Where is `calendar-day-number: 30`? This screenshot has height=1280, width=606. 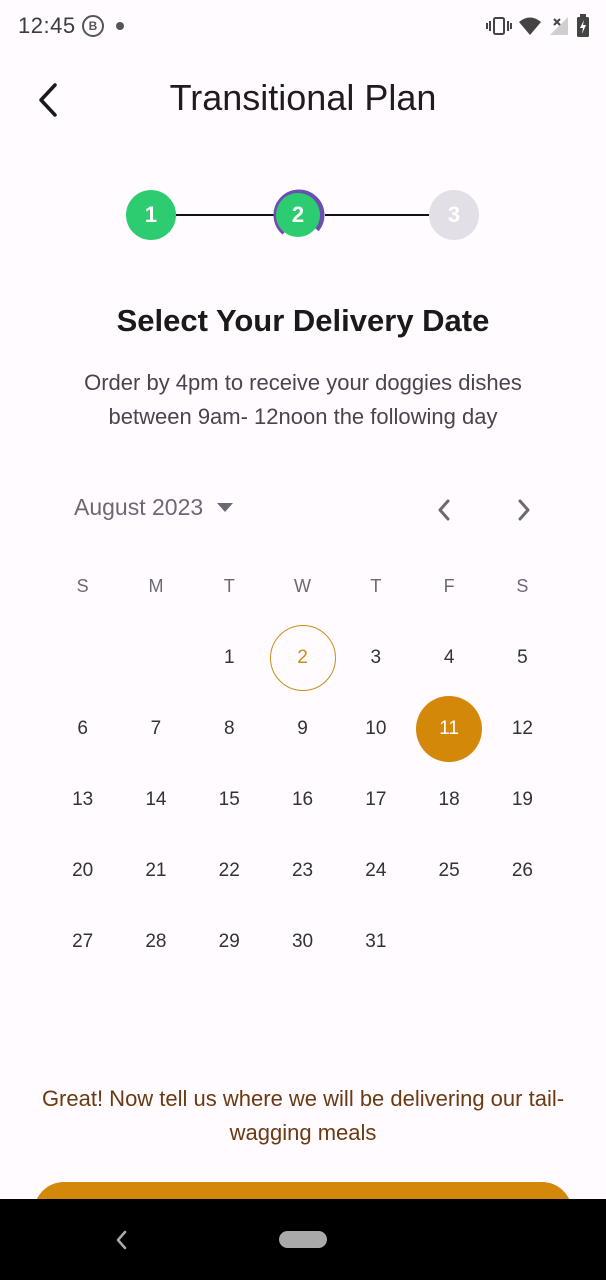
calendar-day-number: 30 is located at coordinates (302, 941).